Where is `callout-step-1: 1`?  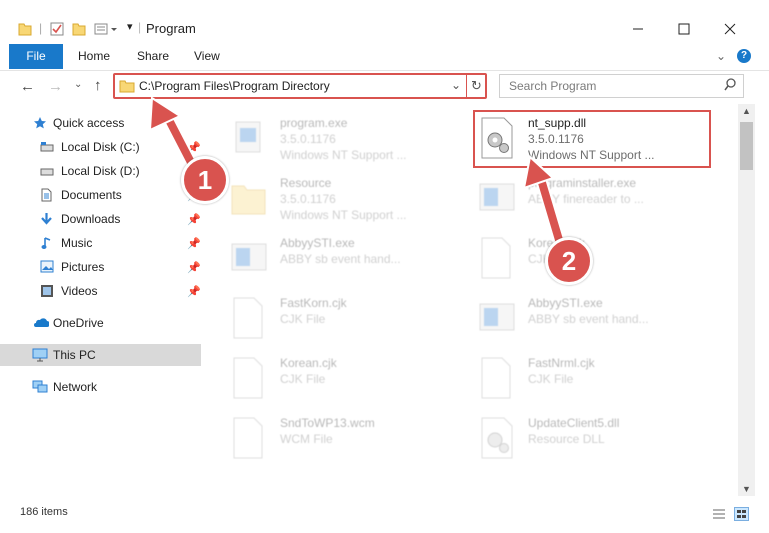 callout-step-1: 1 is located at coordinates (205, 180).